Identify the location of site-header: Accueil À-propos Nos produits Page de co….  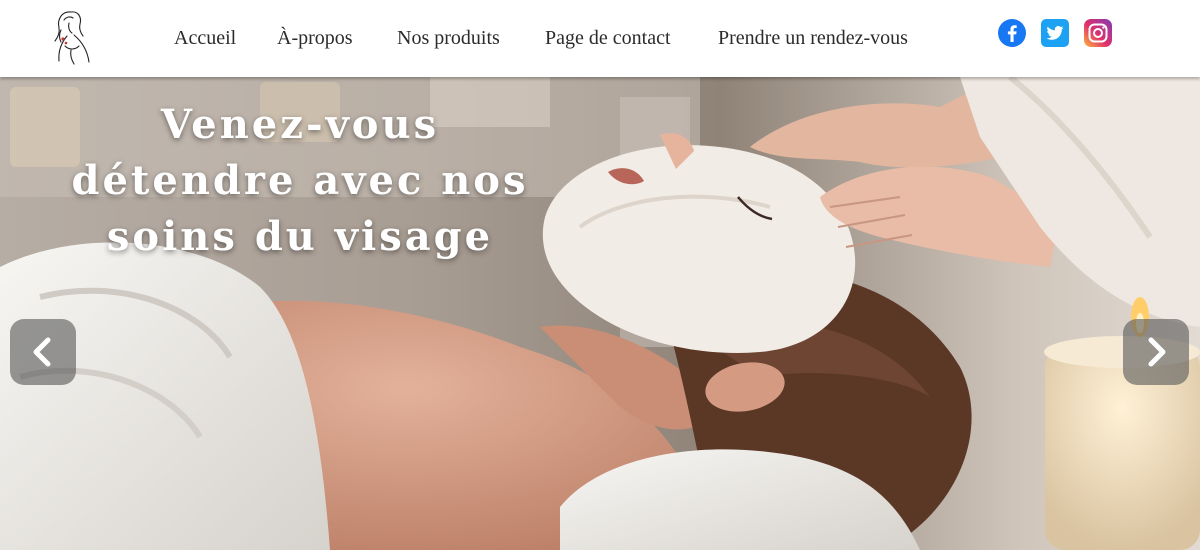
(600, 38).